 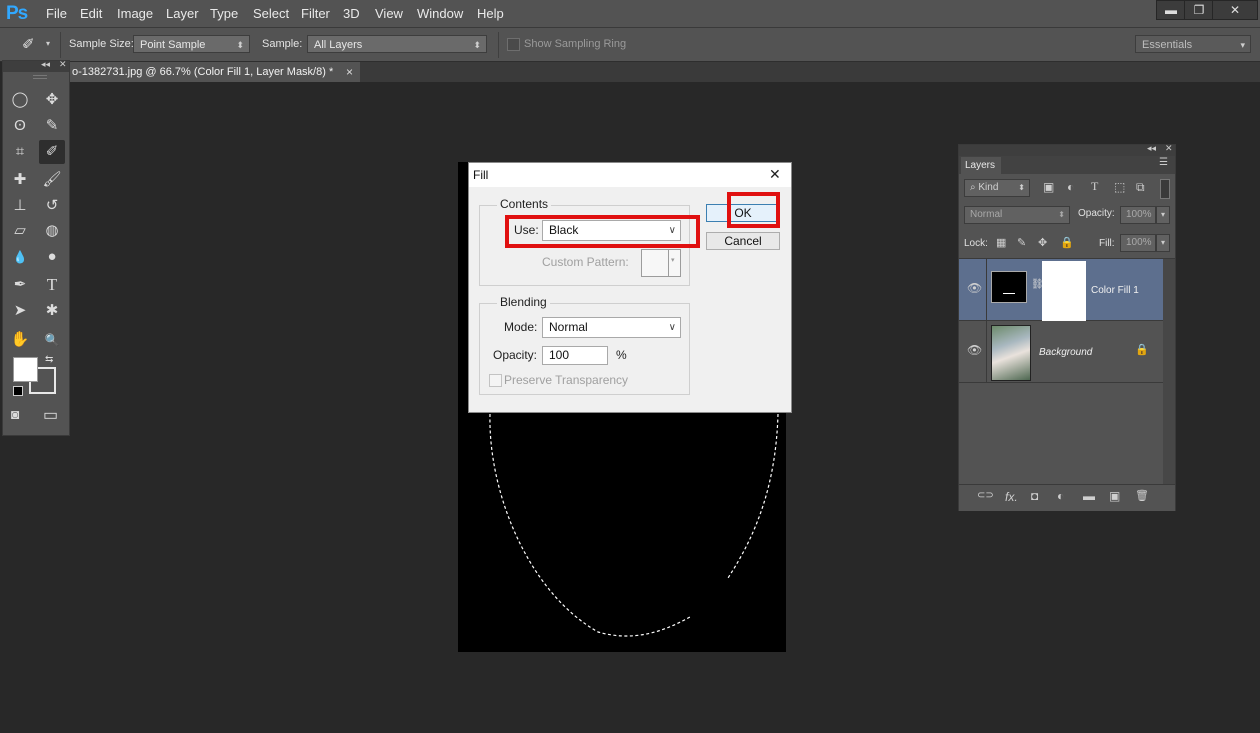 I want to click on crop-icon: ⌗, so click(x=20, y=152).